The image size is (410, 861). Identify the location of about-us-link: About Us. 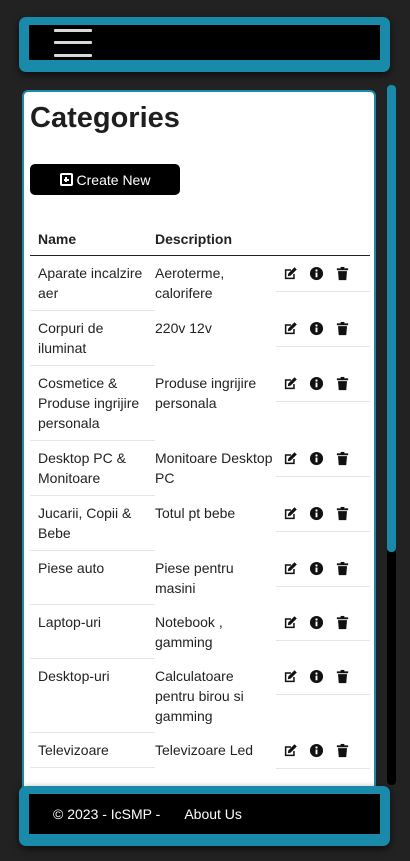
(213, 814).